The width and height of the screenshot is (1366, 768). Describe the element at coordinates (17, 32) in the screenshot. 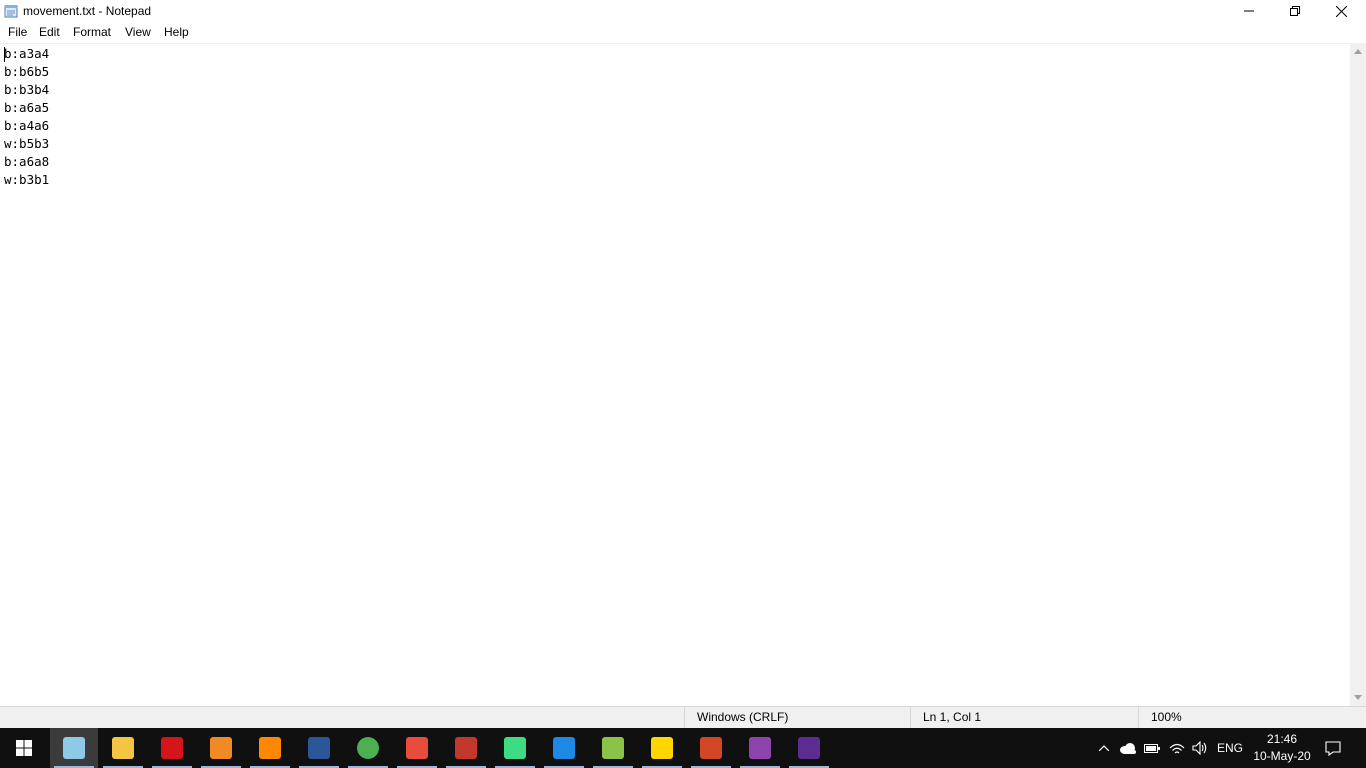

I see `menu-file: File` at that location.